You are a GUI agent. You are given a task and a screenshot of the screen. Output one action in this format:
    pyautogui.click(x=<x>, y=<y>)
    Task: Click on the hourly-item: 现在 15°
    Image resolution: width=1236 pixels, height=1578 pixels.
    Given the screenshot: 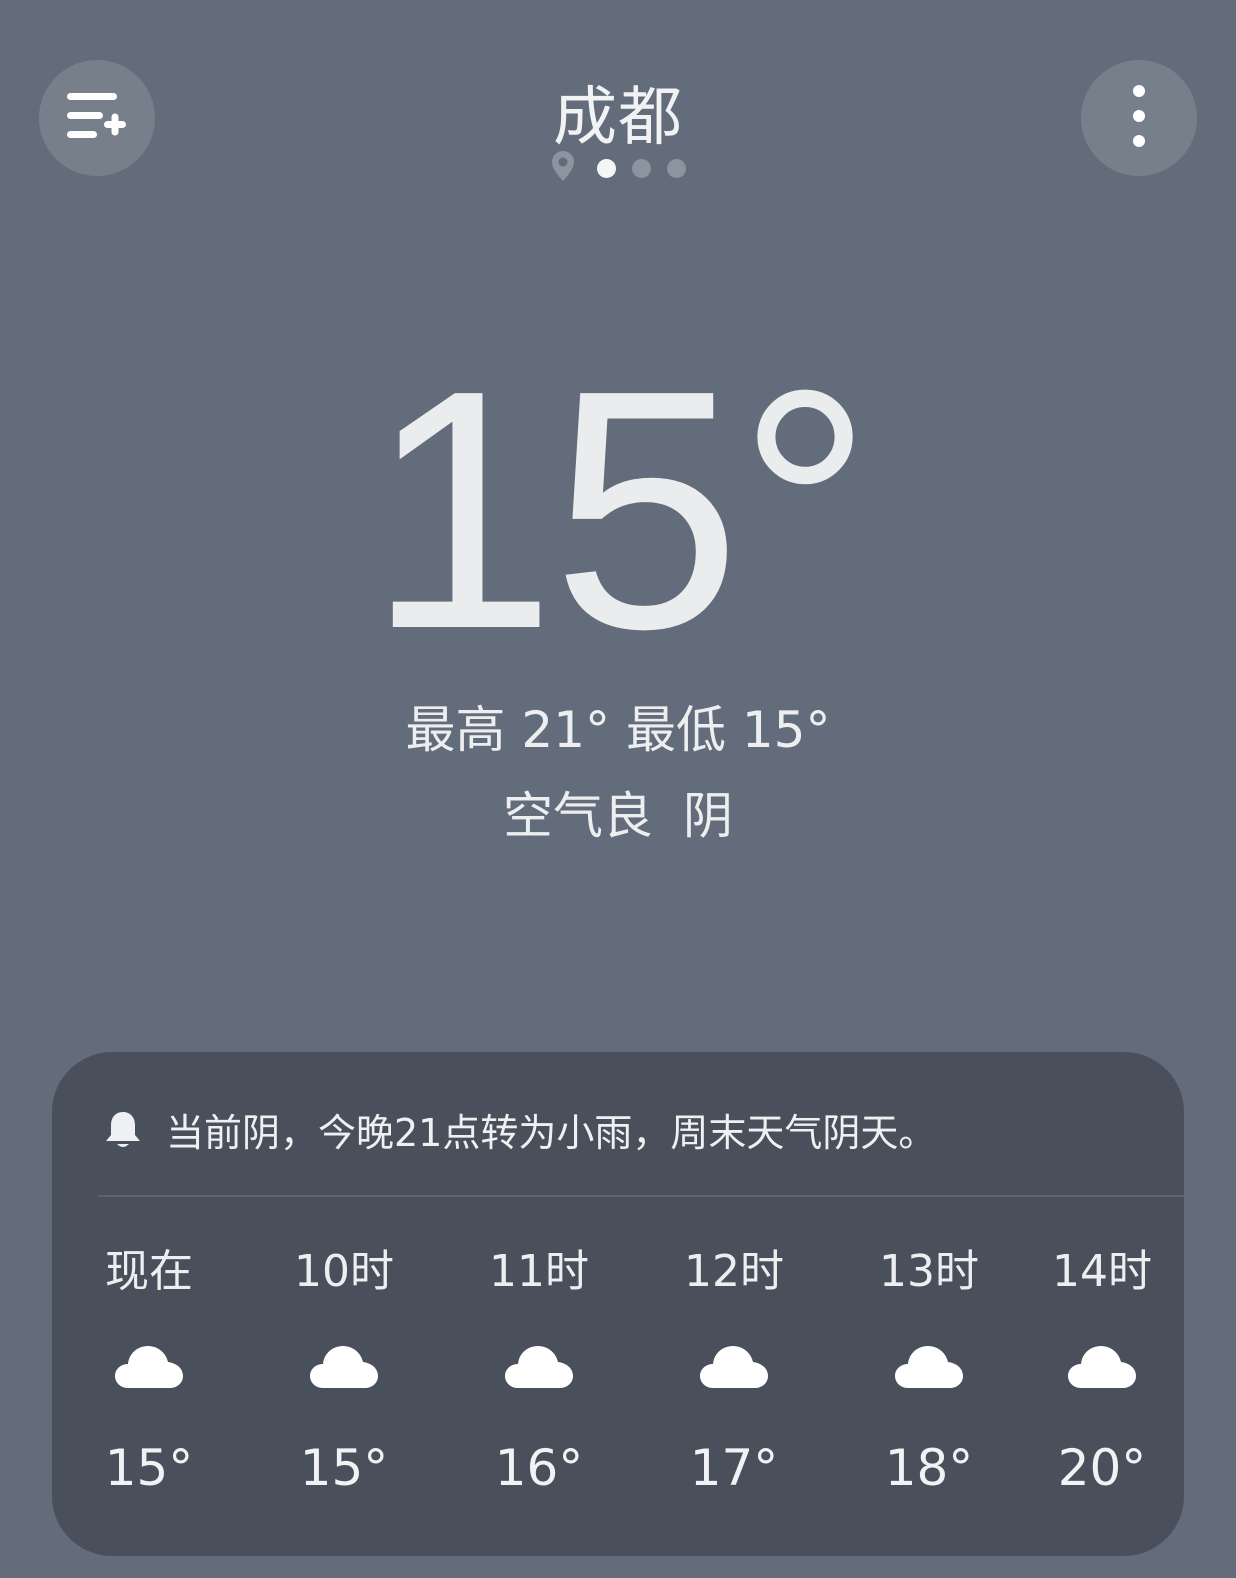 What is the action you would take?
    pyautogui.click(x=149, y=1370)
    